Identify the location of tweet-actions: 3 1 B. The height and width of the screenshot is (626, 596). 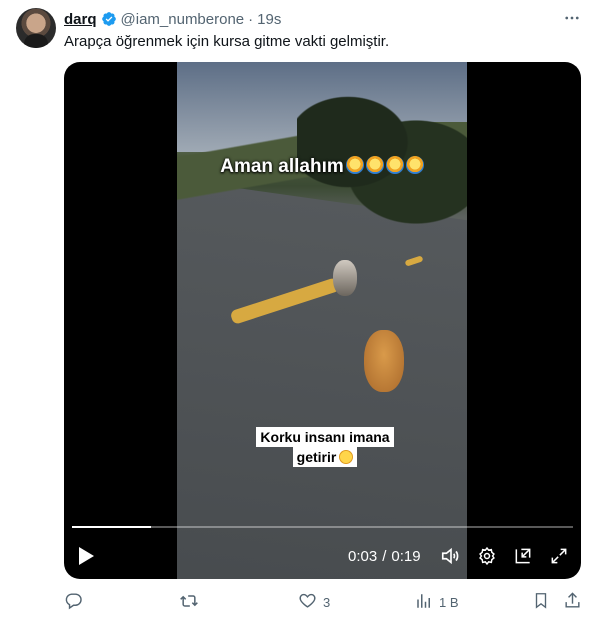
(324, 602).